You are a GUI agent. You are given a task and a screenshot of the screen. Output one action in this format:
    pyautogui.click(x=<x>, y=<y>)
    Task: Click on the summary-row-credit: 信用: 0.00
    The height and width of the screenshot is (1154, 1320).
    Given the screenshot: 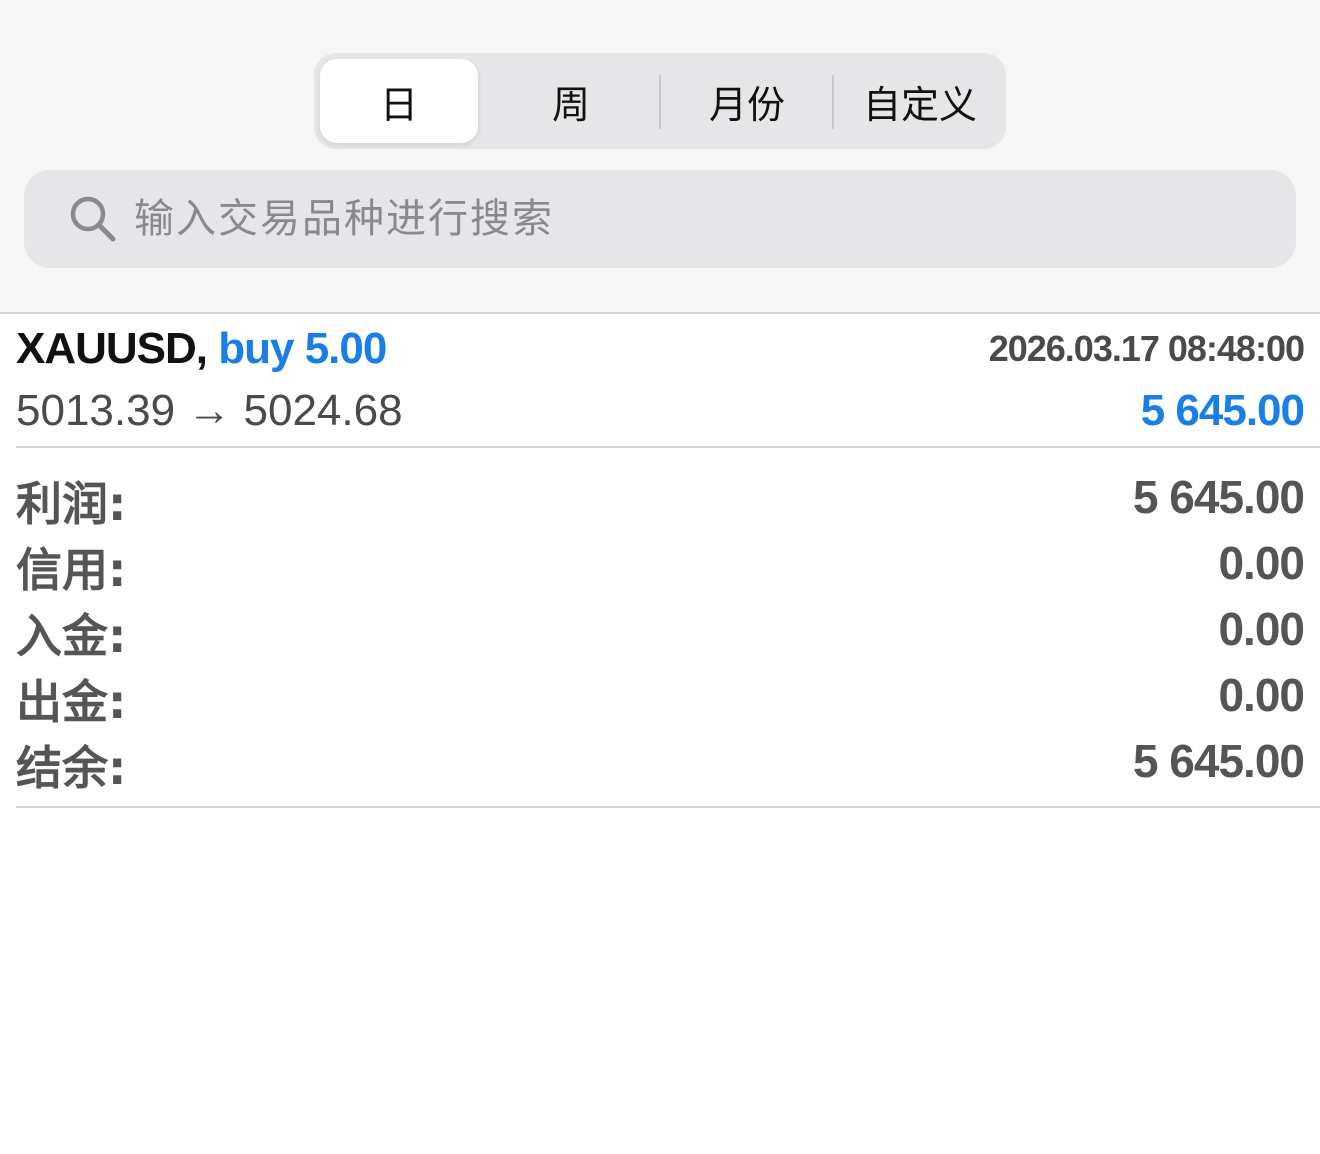 What is the action you would take?
    pyautogui.click(x=660, y=563)
    